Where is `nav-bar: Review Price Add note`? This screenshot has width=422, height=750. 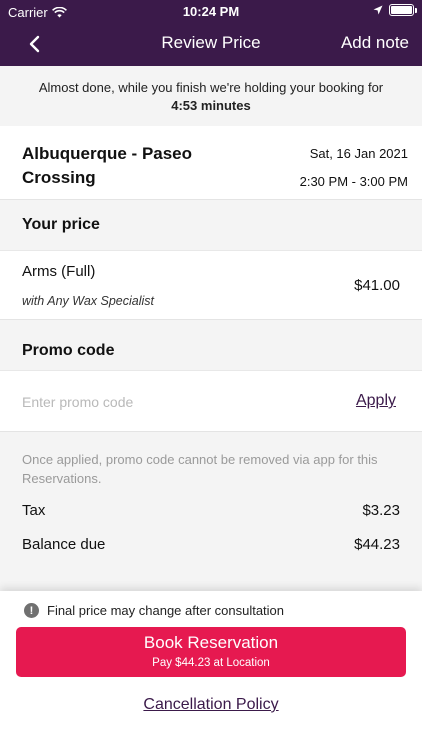
nav-bar: Review Price Add note is located at coordinates (211, 45).